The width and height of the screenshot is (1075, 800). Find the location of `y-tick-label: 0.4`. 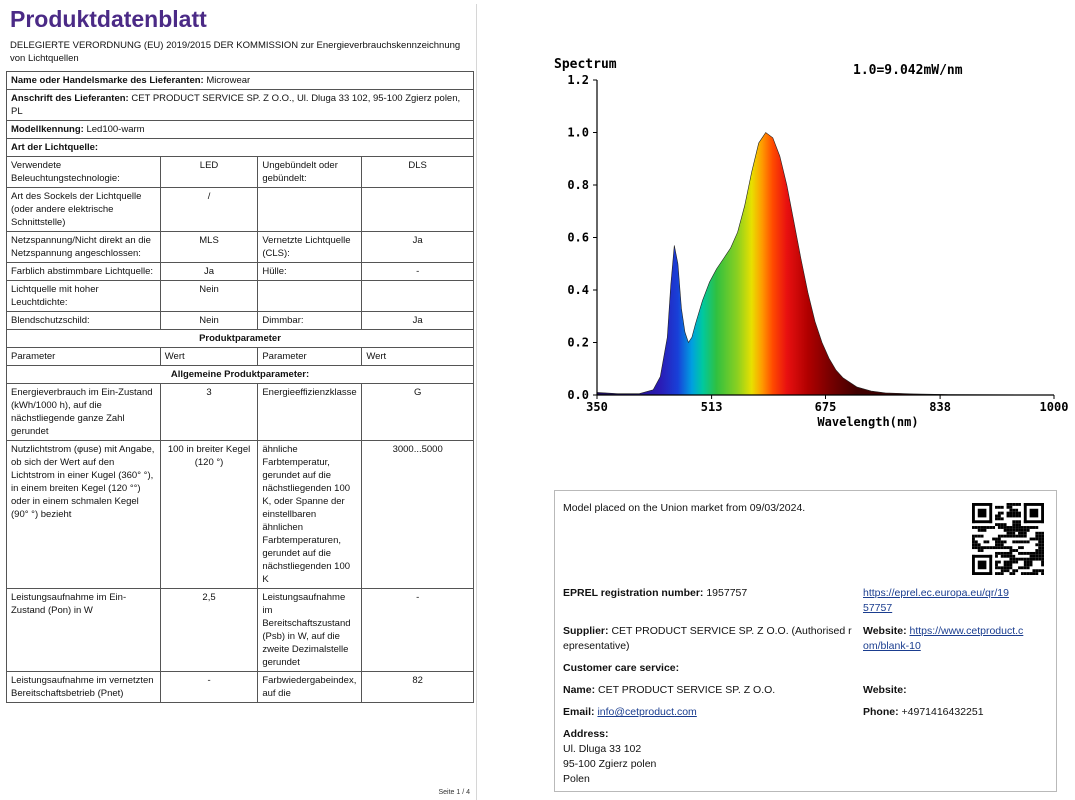

y-tick-label: 0.4 is located at coordinates (578, 290).